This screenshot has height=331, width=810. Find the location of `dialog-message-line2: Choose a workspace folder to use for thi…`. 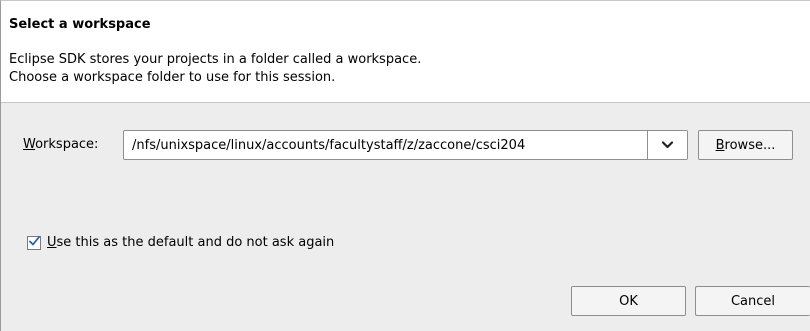

dialog-message-line2: Choose a workspace folder to use for thi… is located at coordinates (172, 77).